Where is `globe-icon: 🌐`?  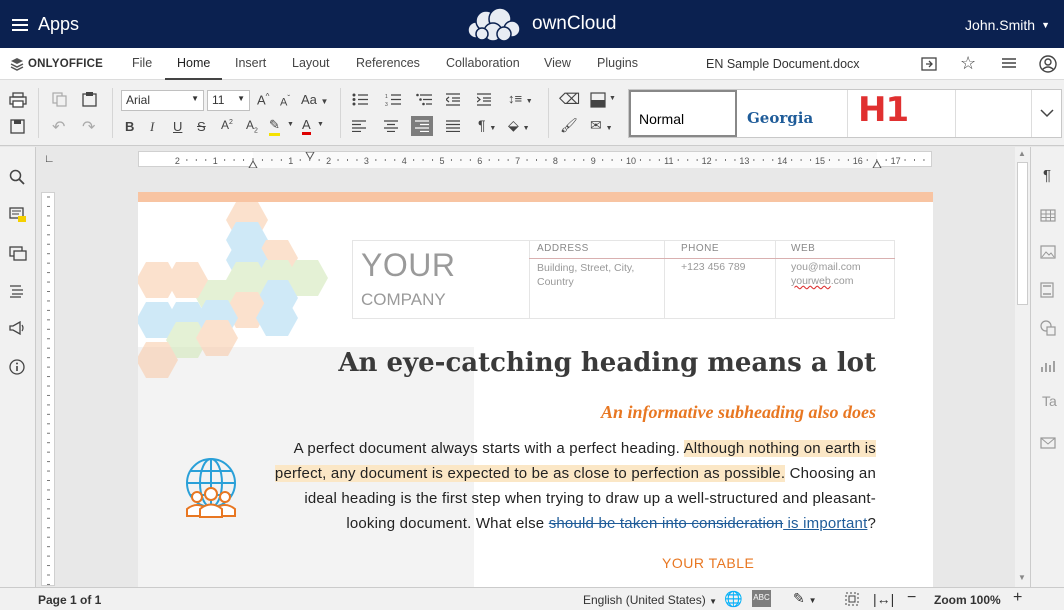
globe-icon: 🌐 is located at coordinates (733, 599).